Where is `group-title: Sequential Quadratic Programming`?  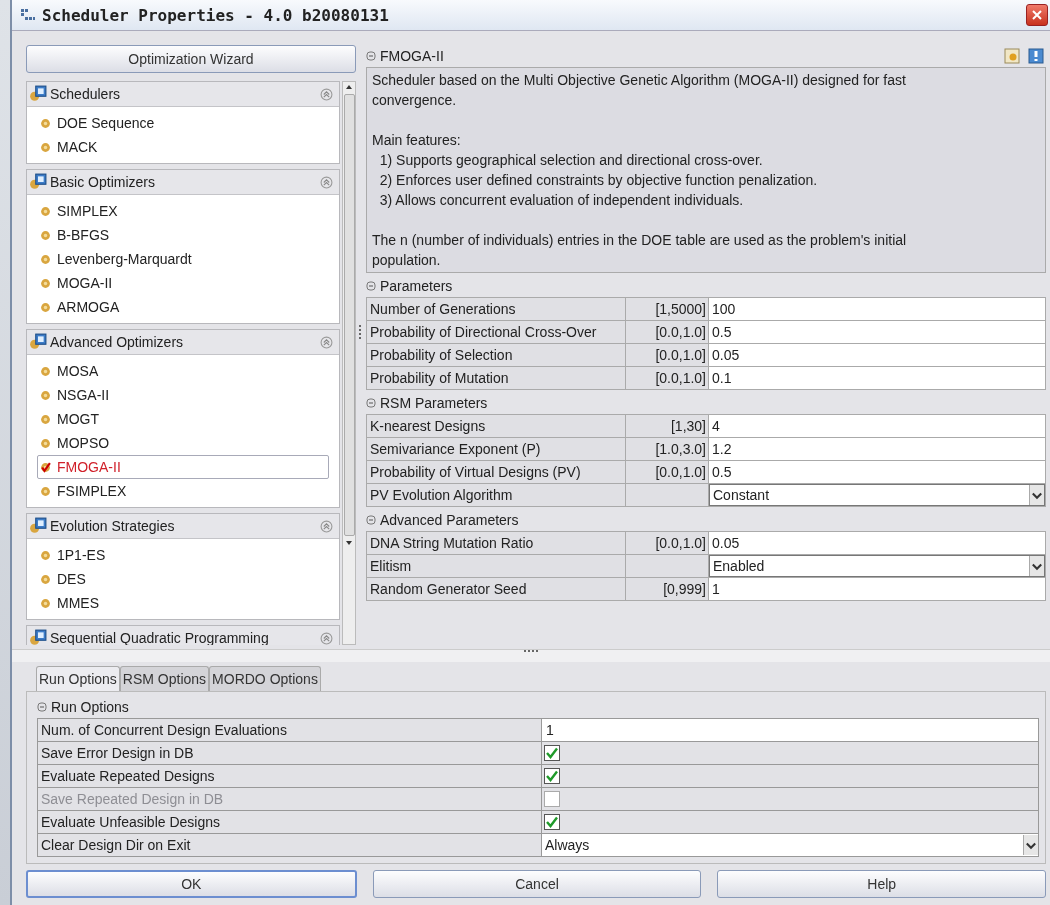 group-title: Sequential Quadratic Programming is located at coordinates (159, 637).